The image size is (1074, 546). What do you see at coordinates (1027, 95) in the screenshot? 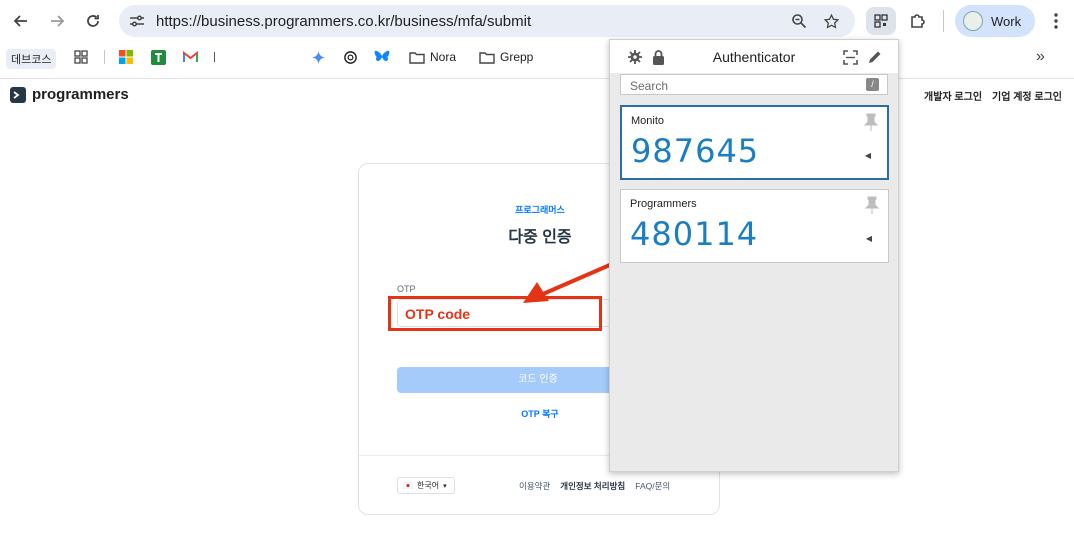
I see `business-login-link: 기업 계정 로그인` at bounding box center [1027, 95].